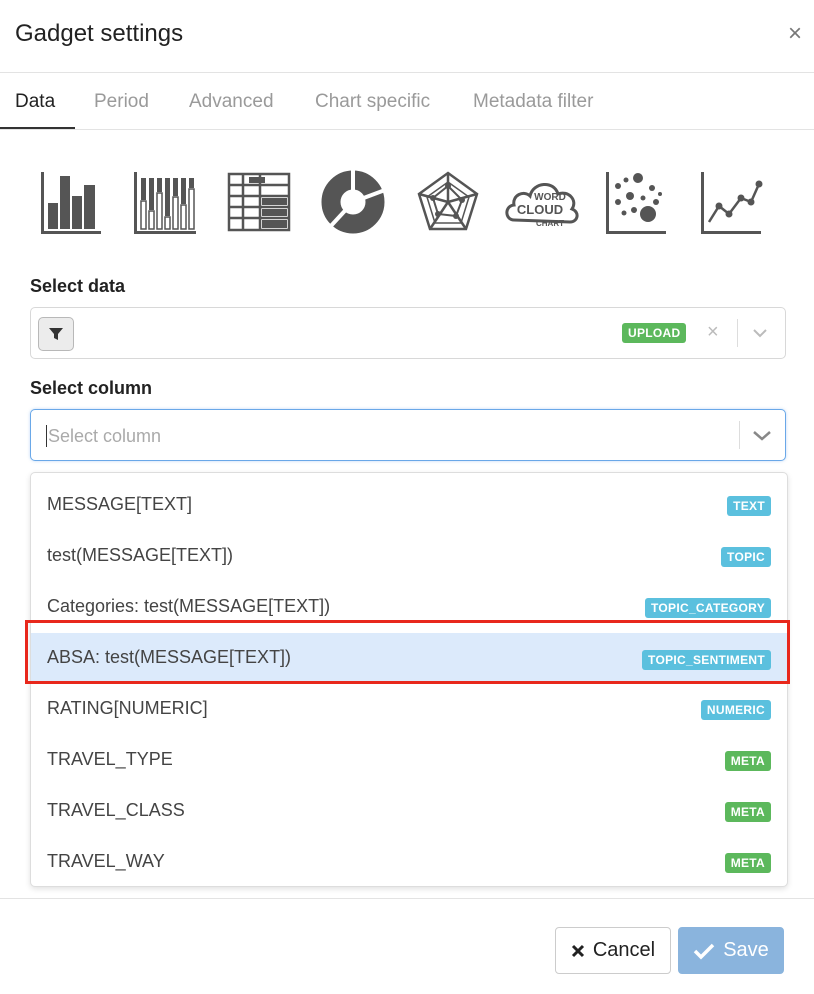 This screenshot has height=994, width=814. What do you see at coordinates (121, 102) in the screenshot?
I see `tab-period: Period` at bounding box center [121, 102].